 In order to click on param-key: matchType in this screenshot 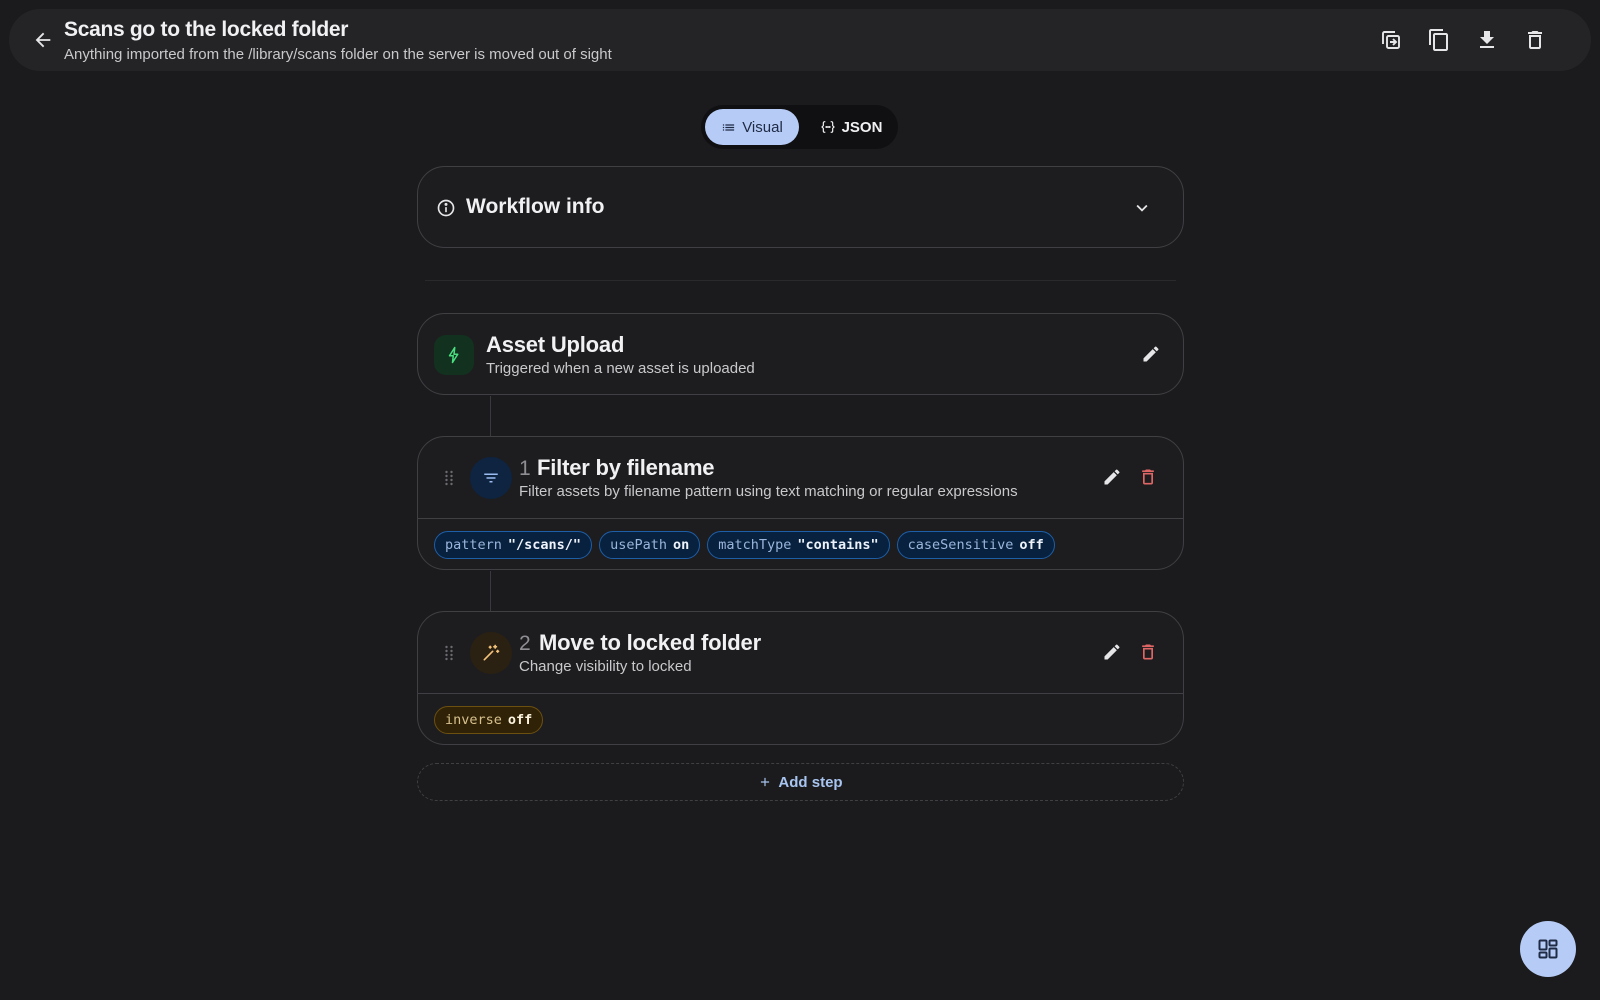, I will do `click(755, 545)`.